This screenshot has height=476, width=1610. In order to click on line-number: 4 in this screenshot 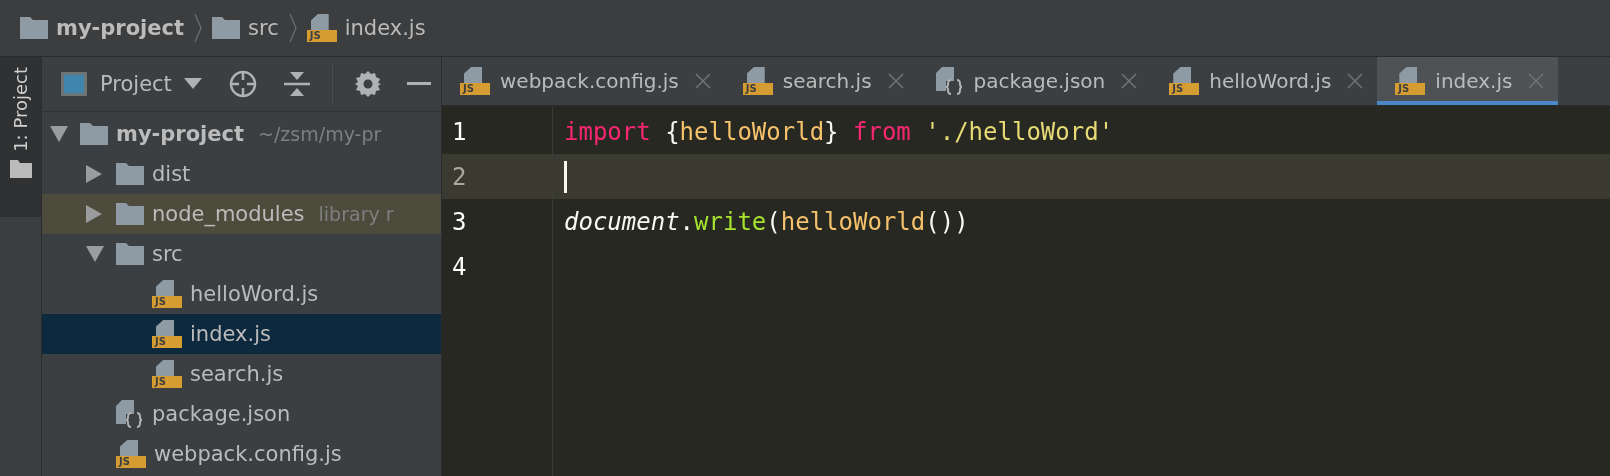, I will do `click(459, 266)`.